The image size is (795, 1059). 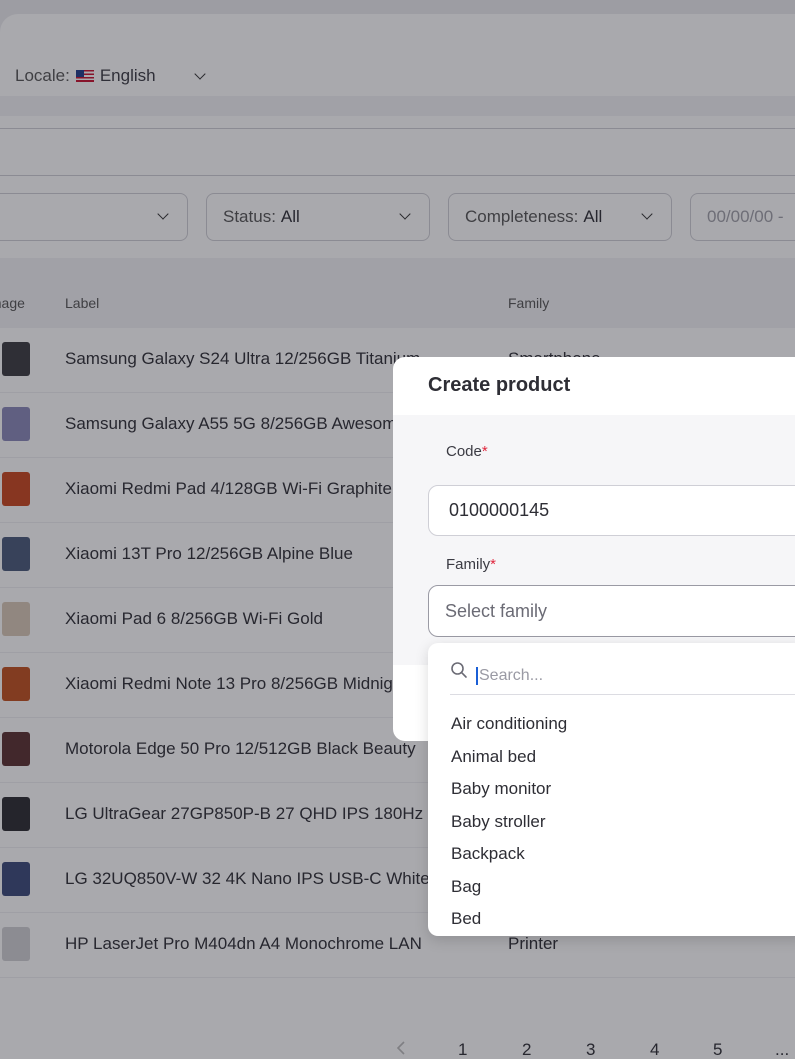 What do you see at coordinates (635, 676) in the screenshot?
I see `family-search-input` at bounding box center [635, 676].